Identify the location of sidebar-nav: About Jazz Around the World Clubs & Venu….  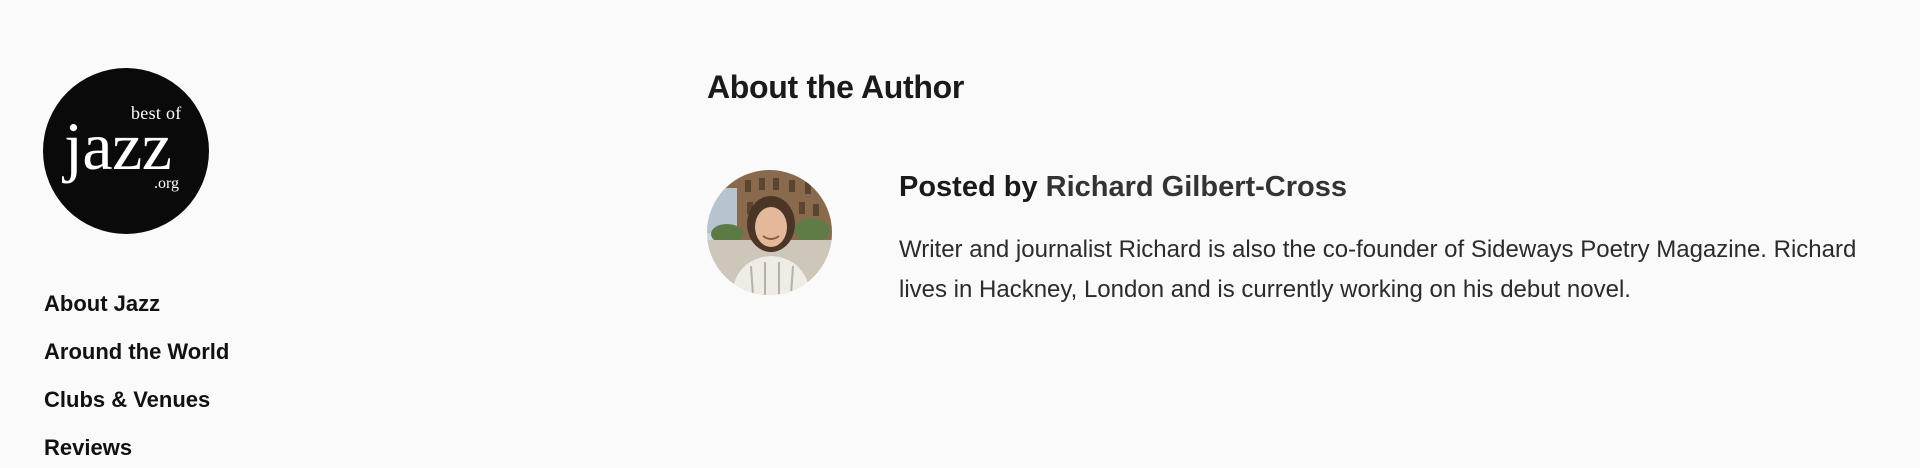
(136, 379).